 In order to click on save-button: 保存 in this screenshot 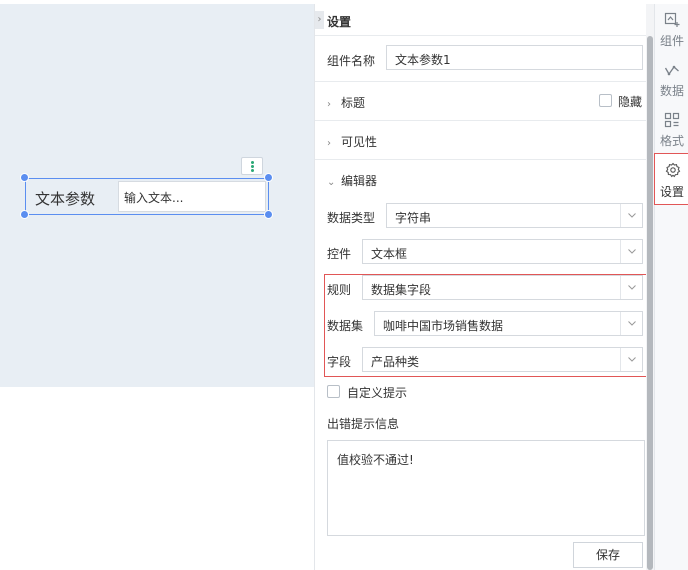, I will do `click(608, 555)`.